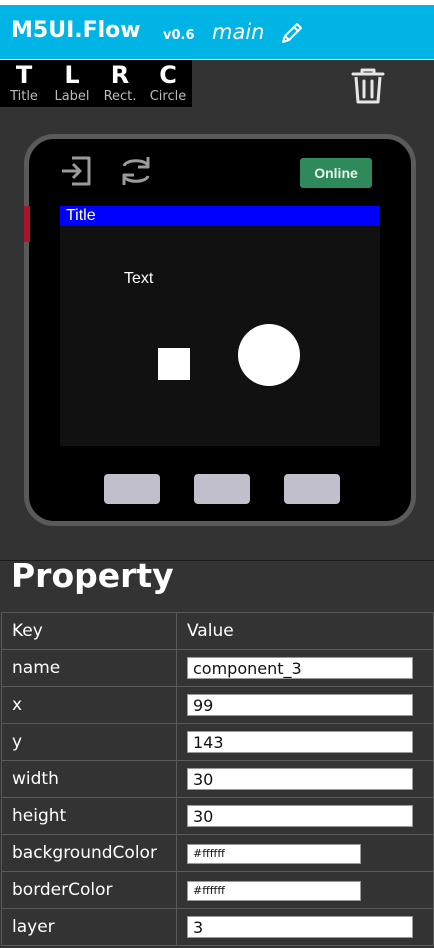  I want to click on property-key: width, so click(89, 779).